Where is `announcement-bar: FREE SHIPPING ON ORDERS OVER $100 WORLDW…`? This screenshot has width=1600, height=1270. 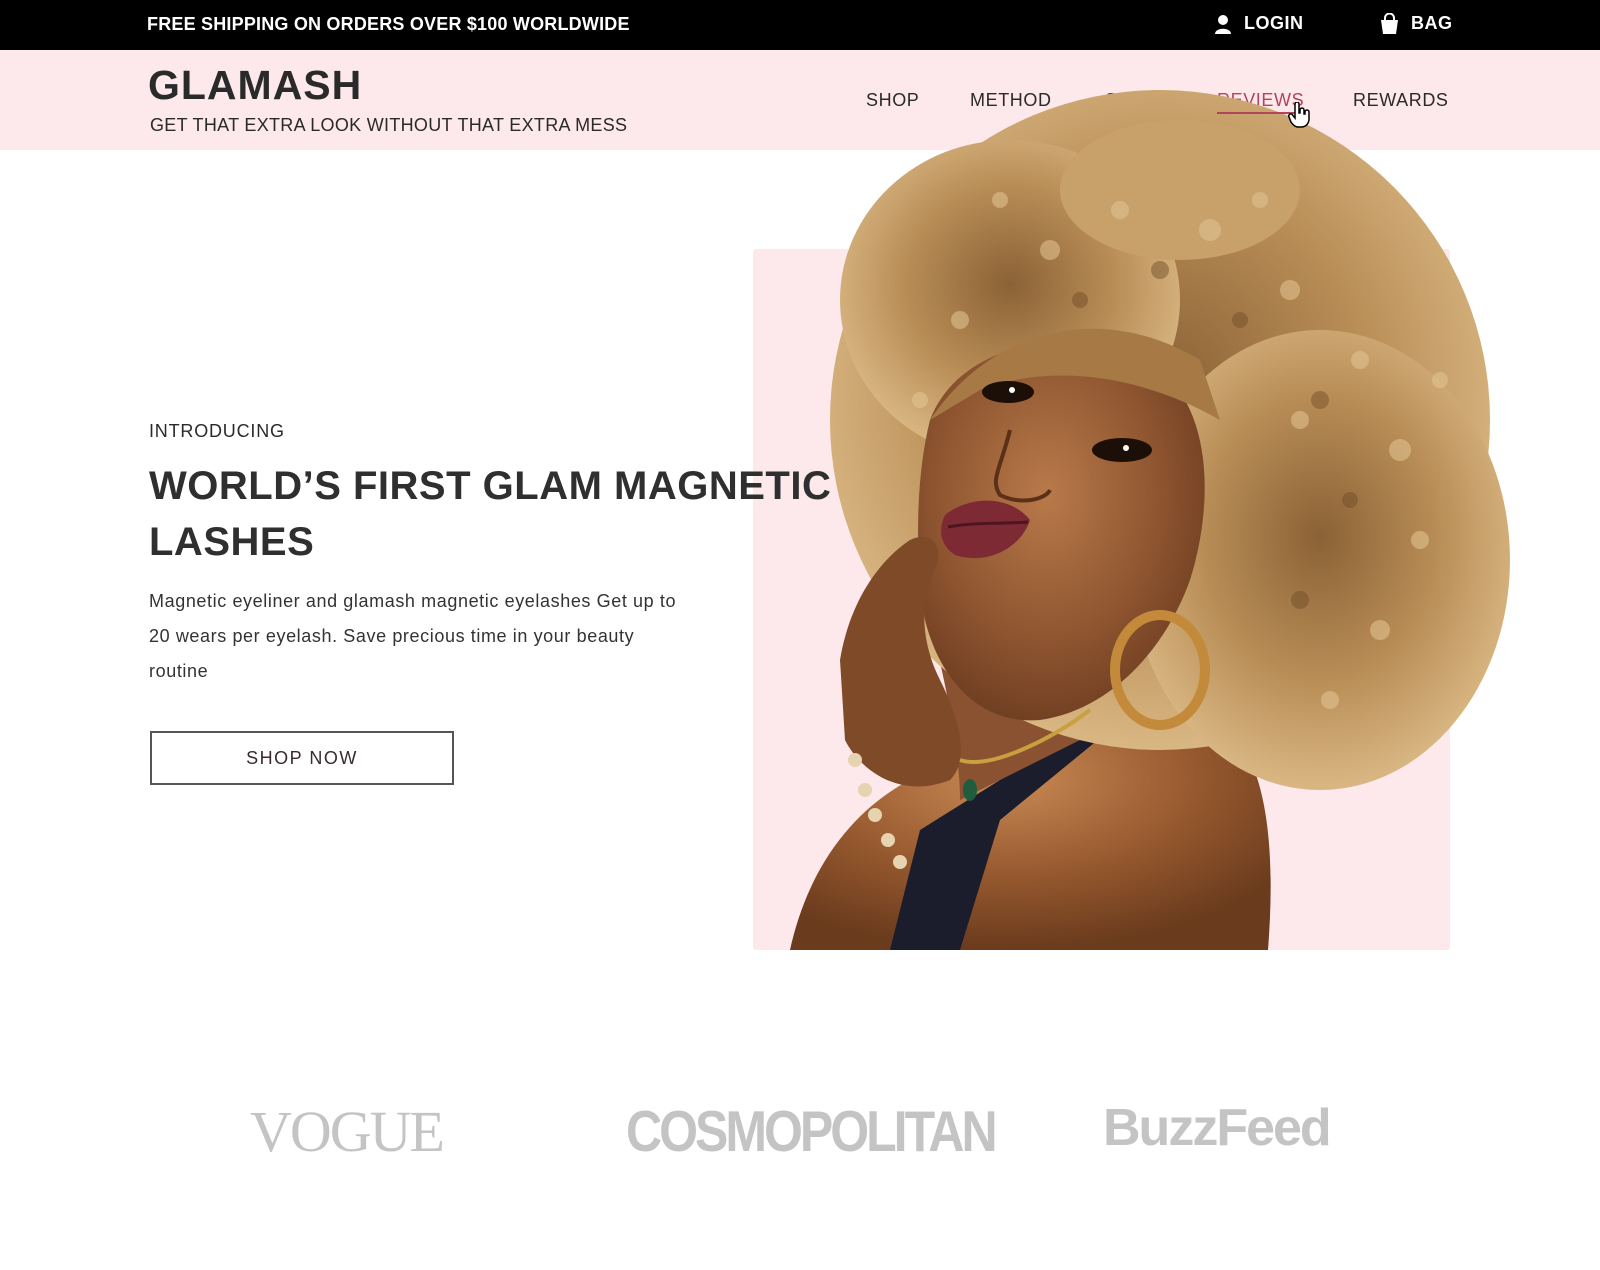
announcement-bar: FREE SHIPPING ON ORDERS OVER $100 WORLDW… is located at coordinates (800, 25).